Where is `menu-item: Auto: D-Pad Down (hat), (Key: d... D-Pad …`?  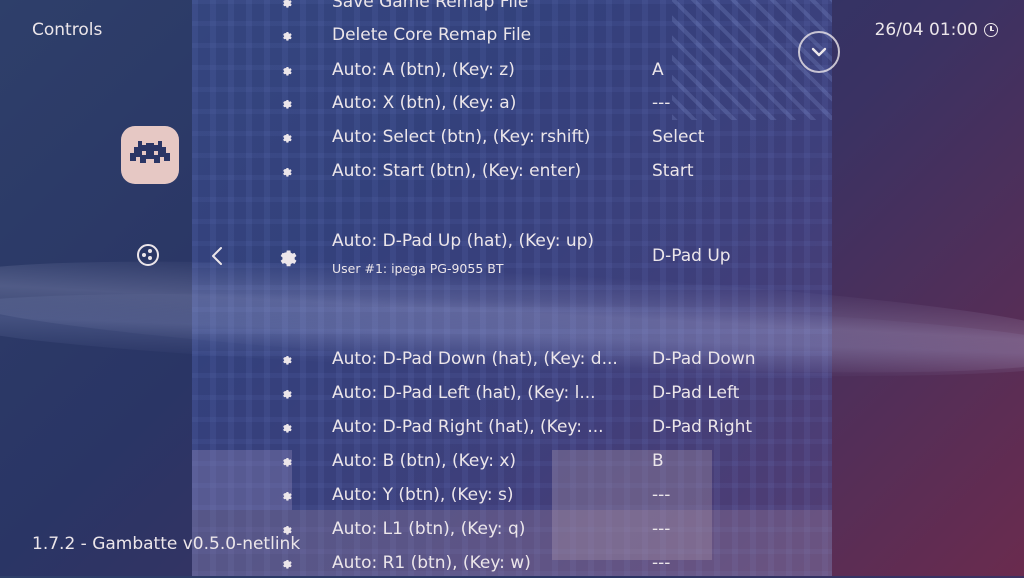
menu-item: Auto: D-Pad Down (hat), (Key: d... D-Pad … is located at coordinates (560, 359).